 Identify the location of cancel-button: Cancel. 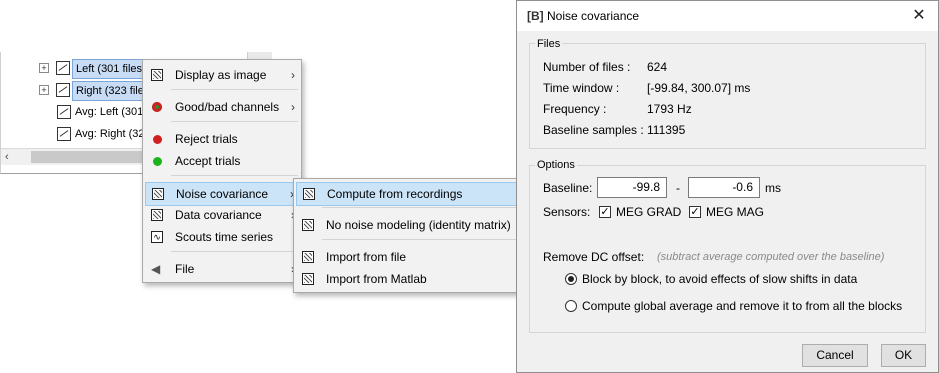
(835, 355).